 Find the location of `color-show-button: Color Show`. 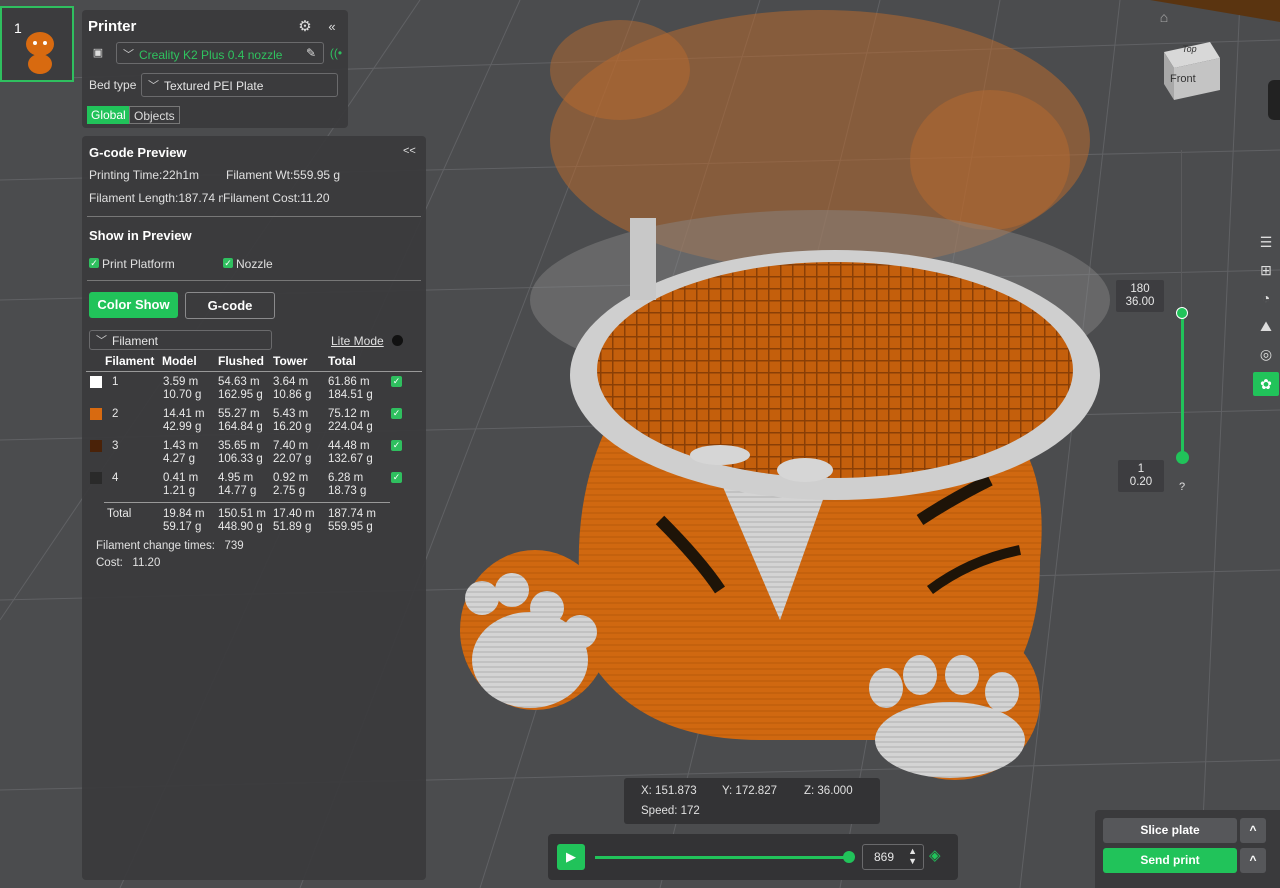

color-show-button: Color Show is located at coordinates (133, 305).